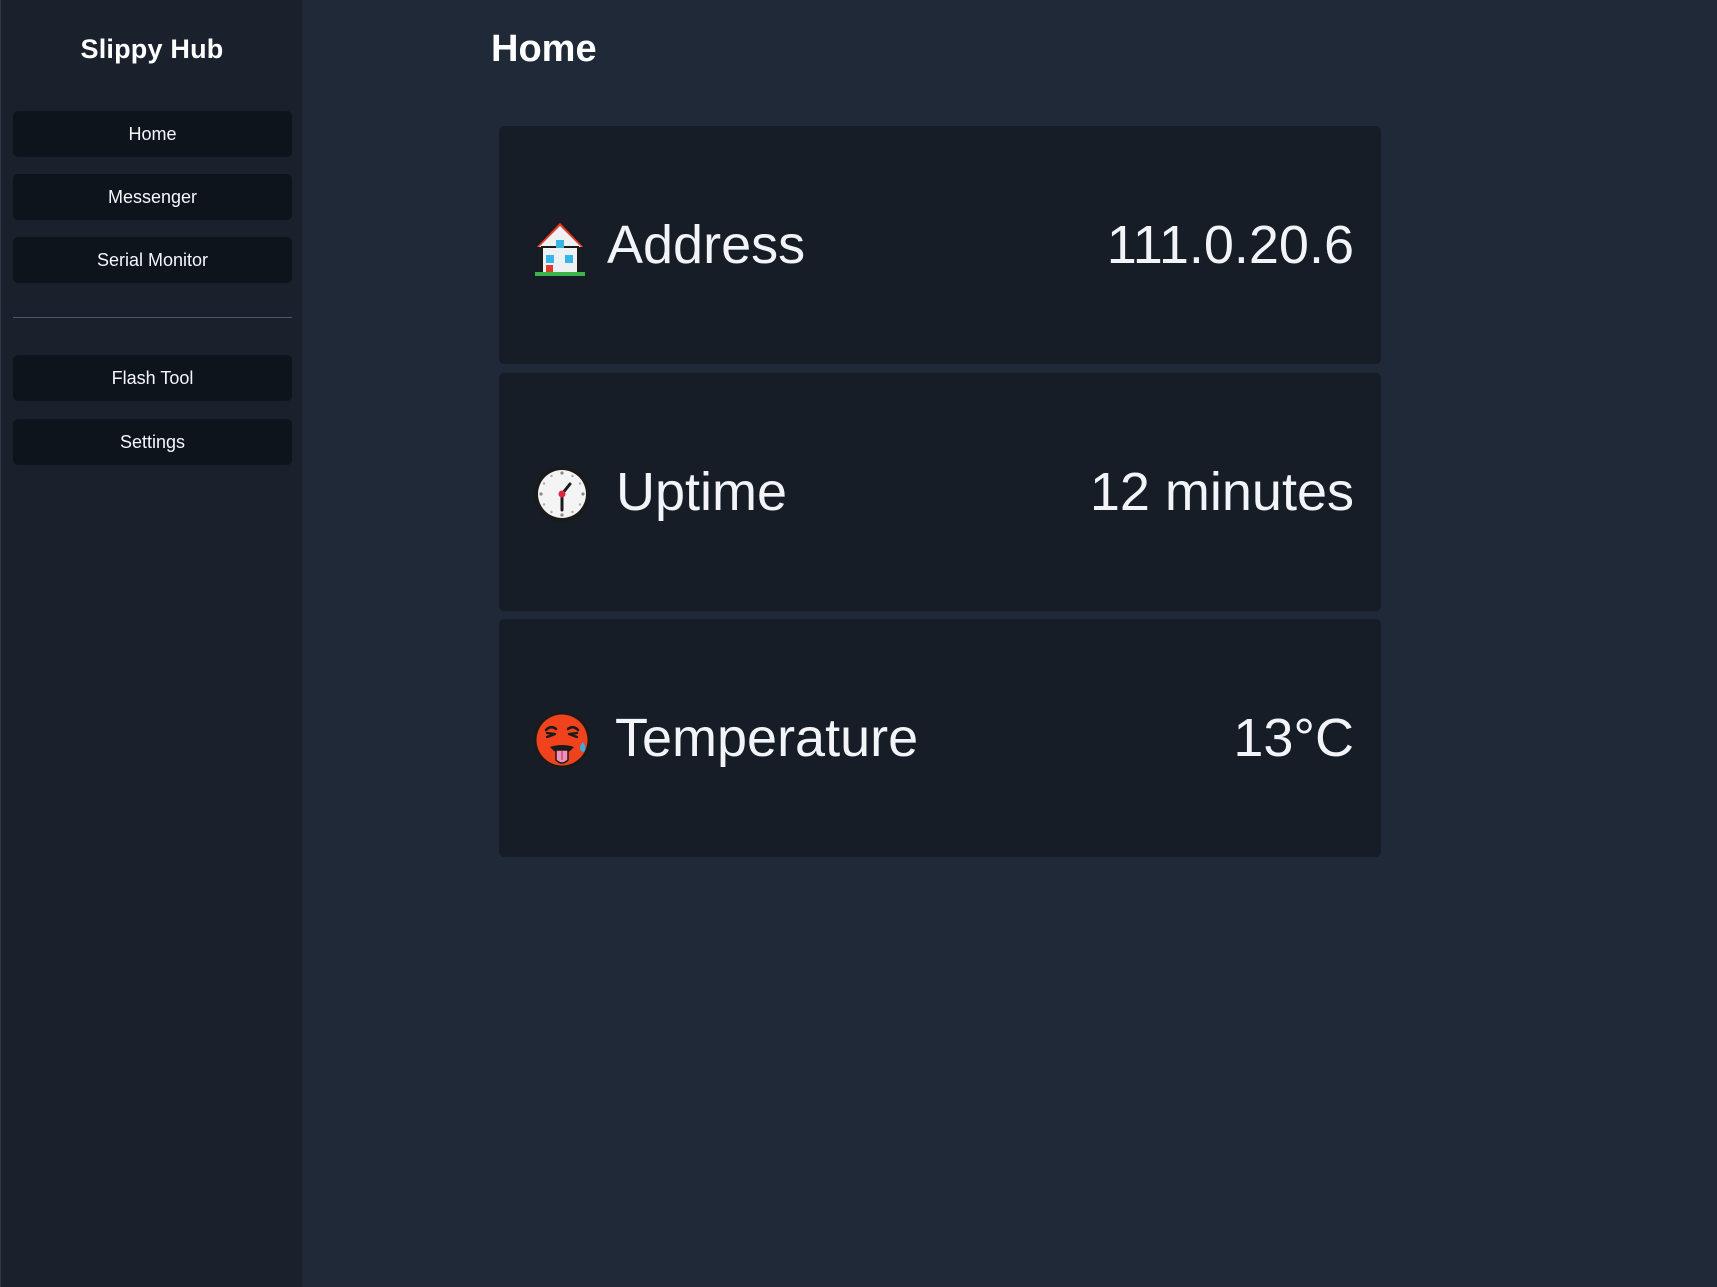  Describe the element at coordinates (152, 378) in the screenshot. I see `nav-flash-tool-button: Flash Tool` at that location.